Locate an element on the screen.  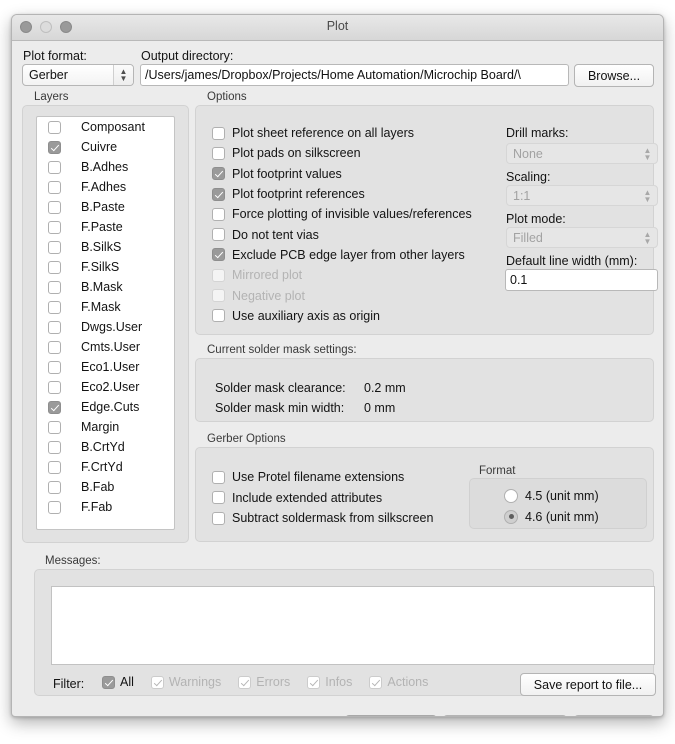
layer-row: B.SilkS is located at coordinates (105, 247).